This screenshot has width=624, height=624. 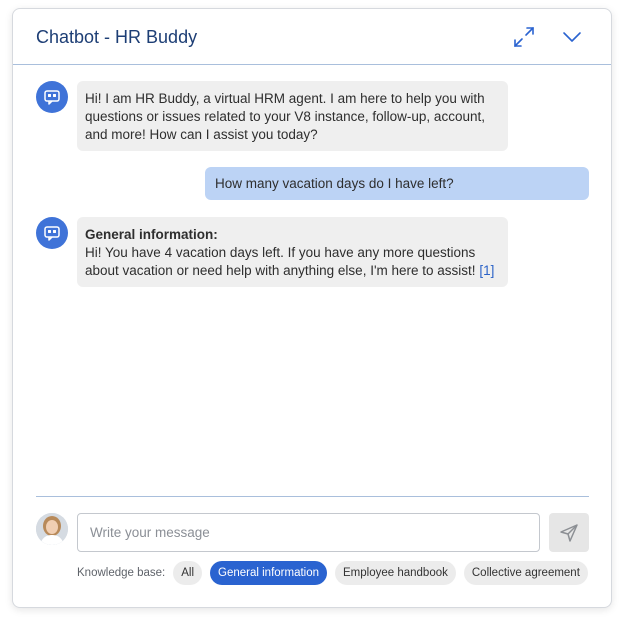 I want to click on kb-chip-general-information: General information, so click(x=269, y=573).